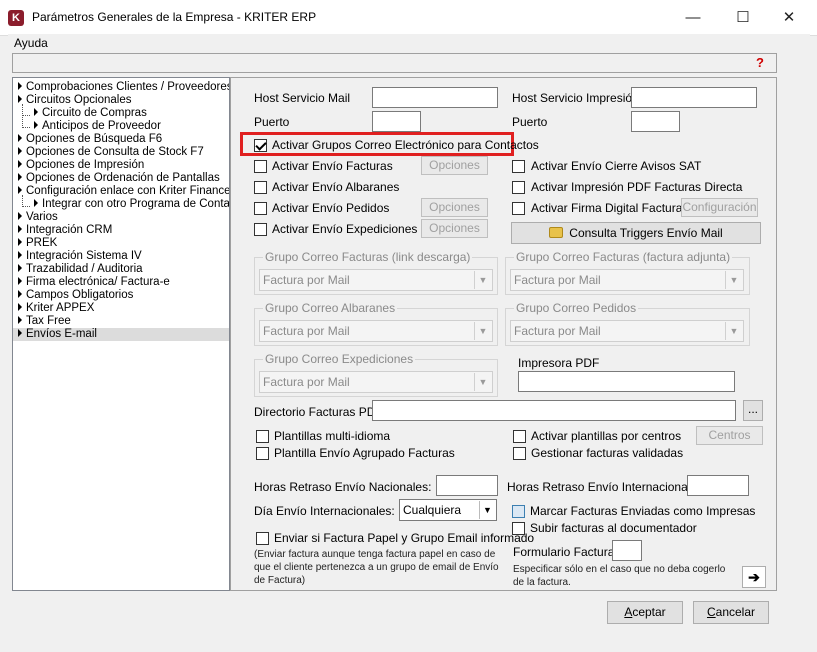  Describe the element at coordinates (467, 485) in the screenshot. I see `horas-nacionales-input` at that location.